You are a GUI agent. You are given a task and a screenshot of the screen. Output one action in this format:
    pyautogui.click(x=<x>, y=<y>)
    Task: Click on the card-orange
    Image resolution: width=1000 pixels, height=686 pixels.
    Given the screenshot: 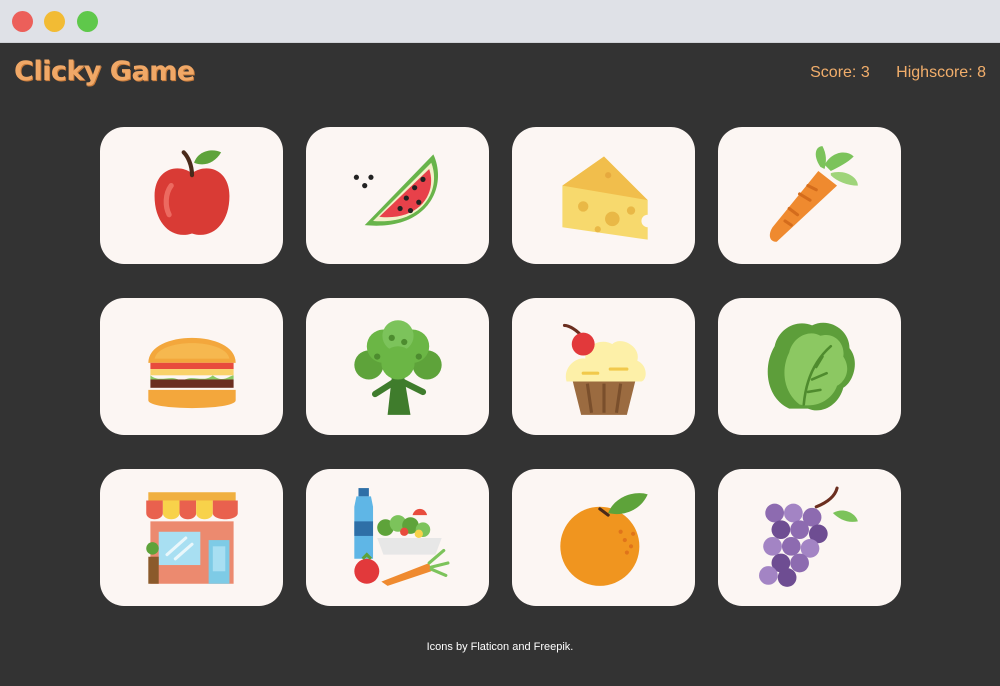 What is the action you would take?
    pyautogui.click(x=603, y=537)
    